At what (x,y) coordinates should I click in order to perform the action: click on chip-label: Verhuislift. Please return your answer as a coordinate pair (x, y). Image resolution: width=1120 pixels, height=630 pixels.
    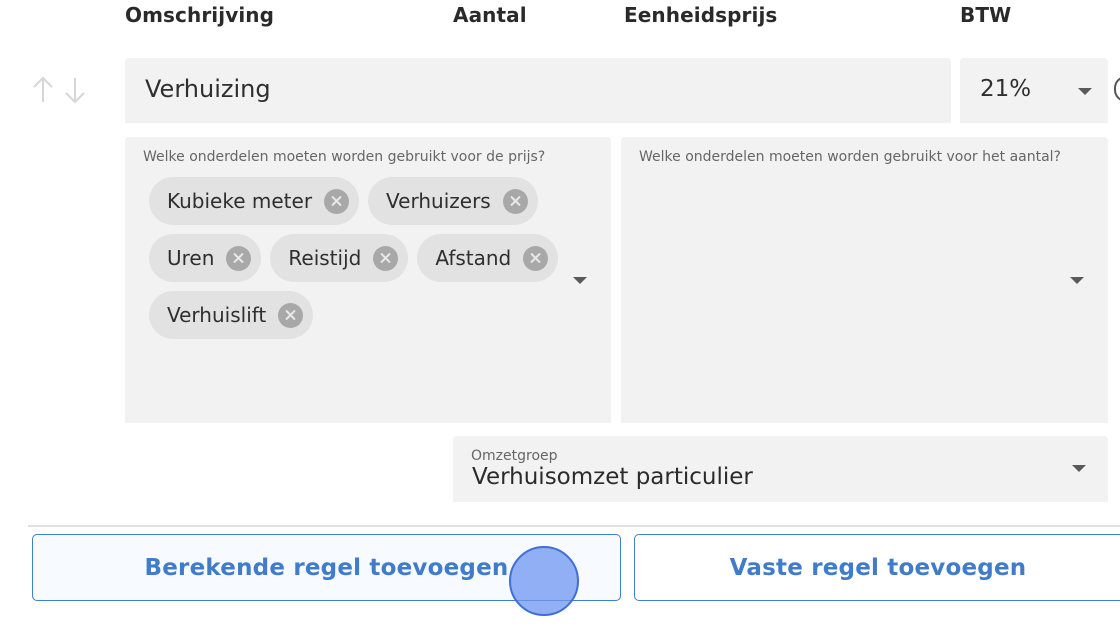
    Looking at the image, I should click on (217, 315).